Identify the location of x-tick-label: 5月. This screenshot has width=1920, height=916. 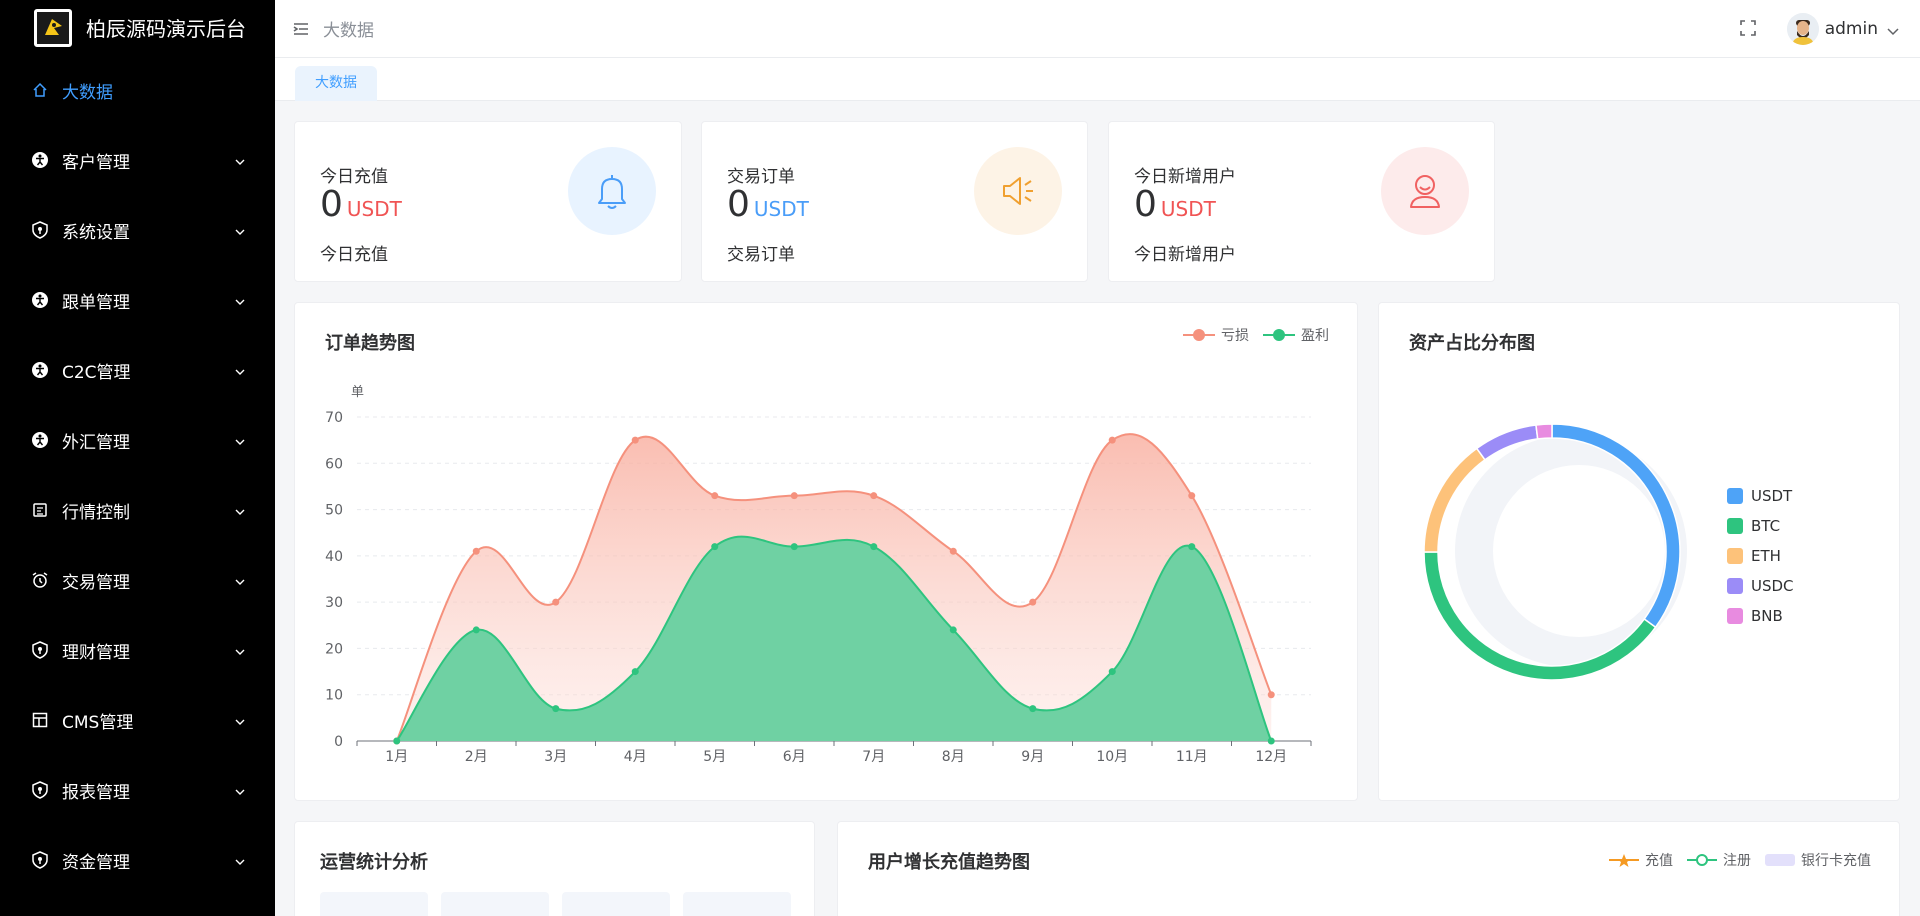
(714, 757).